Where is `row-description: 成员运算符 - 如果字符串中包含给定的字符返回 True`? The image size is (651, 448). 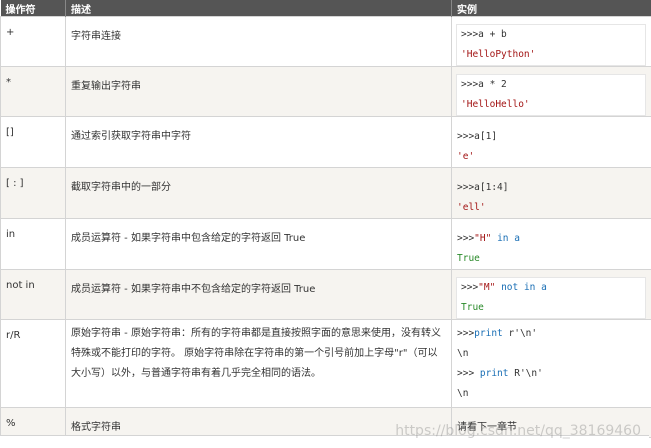
row-description: 成员运算符 - 如果字符串中包含给定的字符返回 True is located at coordinates (259, 244).